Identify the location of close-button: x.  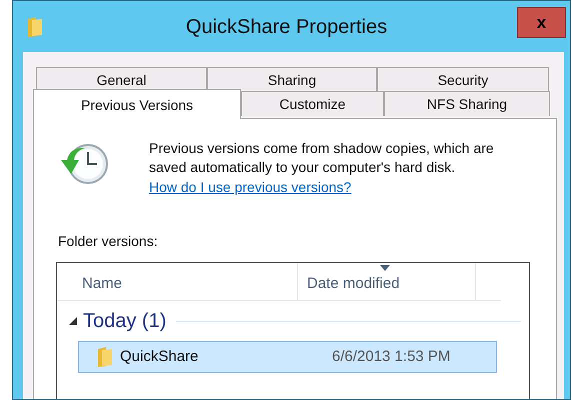
(541, 22).